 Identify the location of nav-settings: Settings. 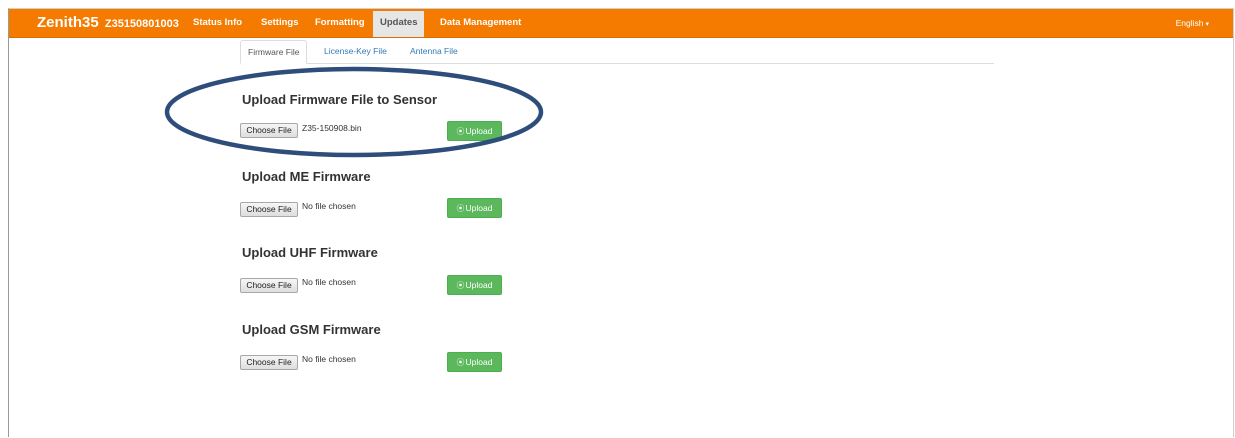
(279, 23).